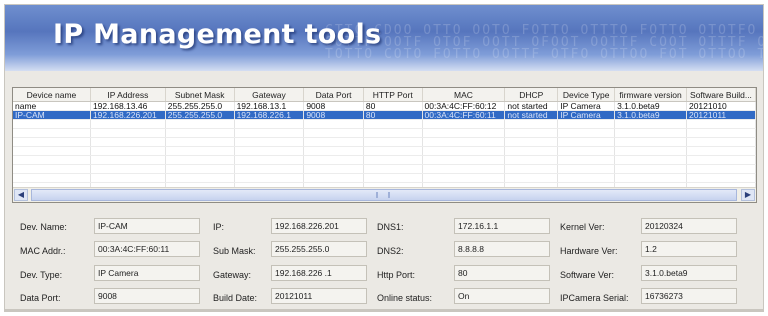 The width and height of the screenshot is (768, 316). Describe the element at coordinates (586, 95) in the screenshot. I see `column-header: Device Type` at that location.